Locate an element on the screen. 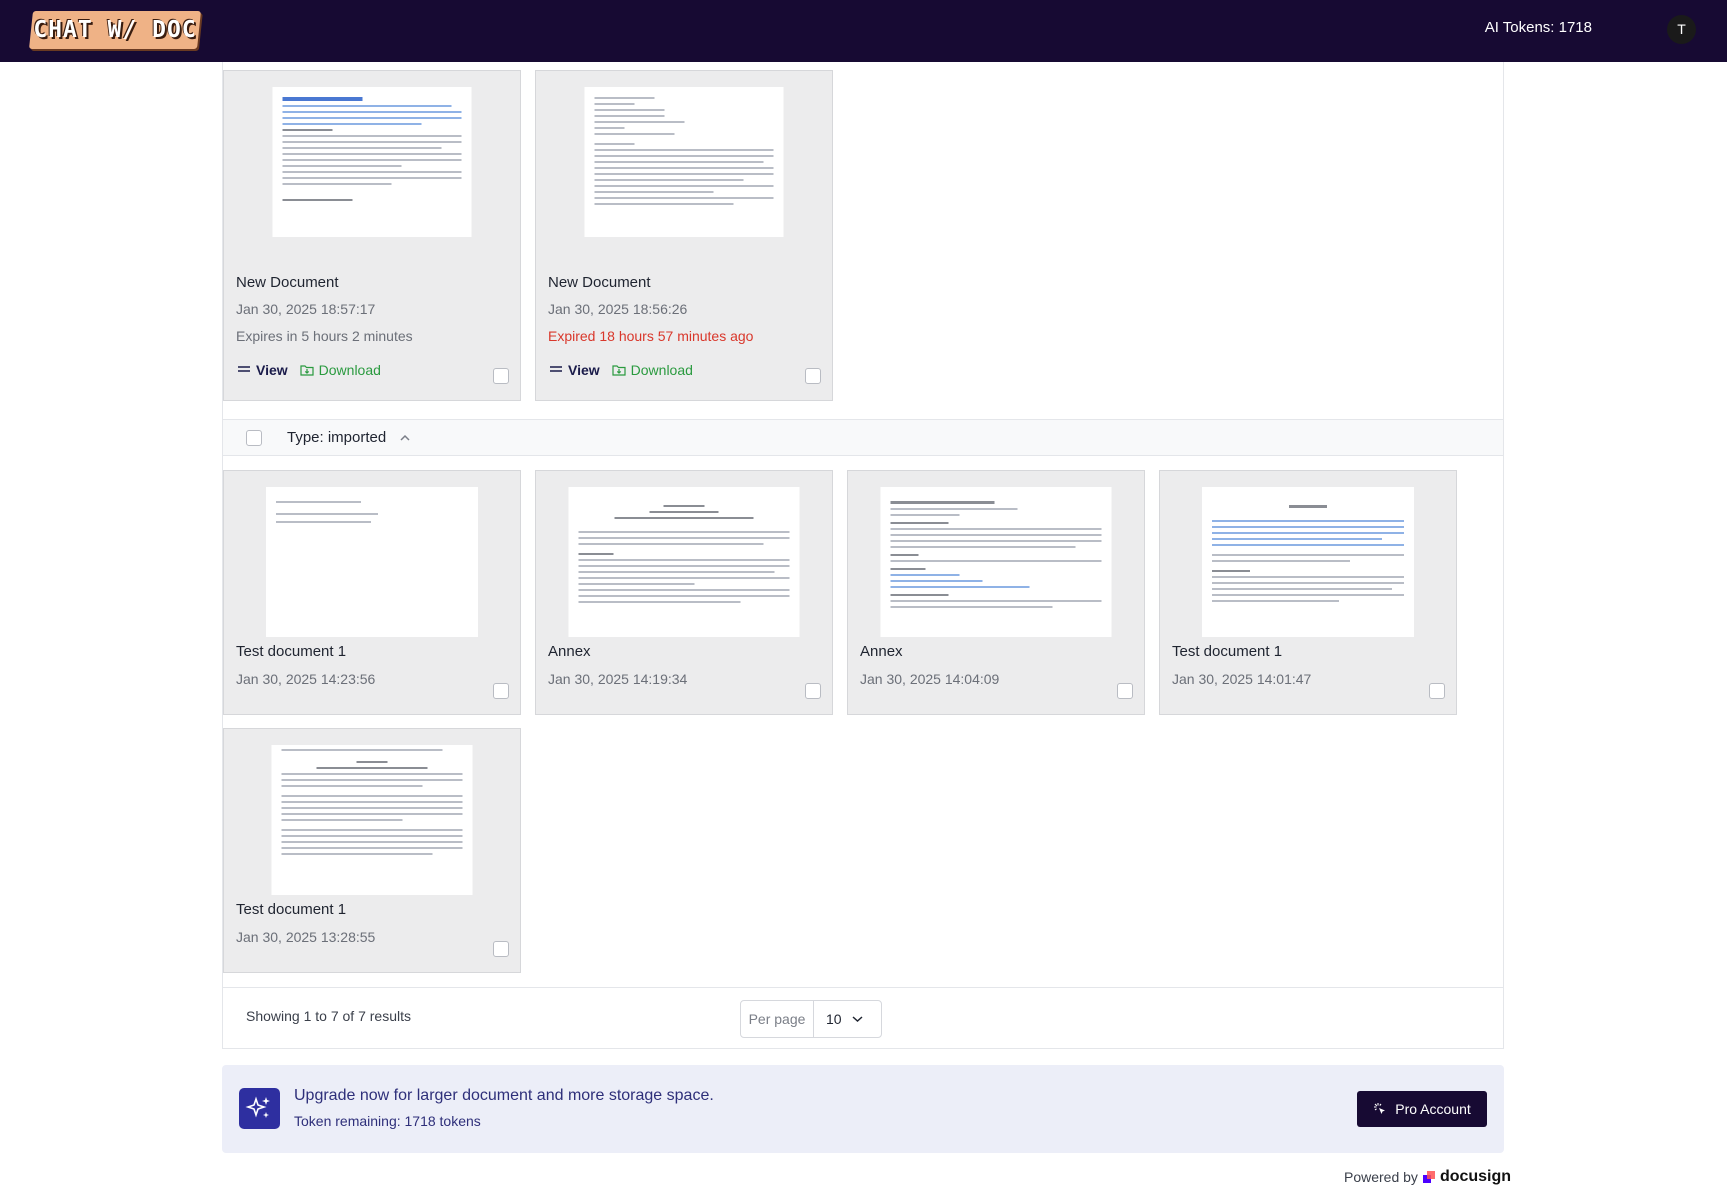 The width and height of the screenshot is (1727, 1197). sparkles-icon is located at coordinates (259, 1108).